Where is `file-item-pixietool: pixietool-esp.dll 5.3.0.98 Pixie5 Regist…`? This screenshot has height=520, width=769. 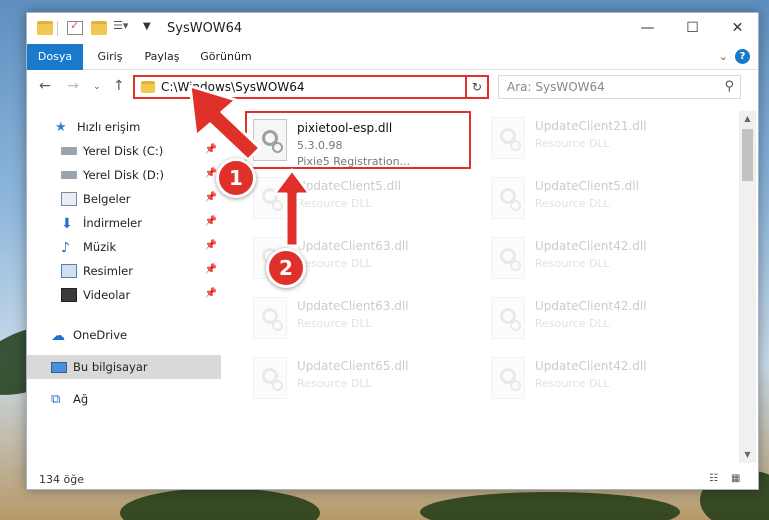
file-item-pixietool: pixietool-esp.dll 5.3.0.98 Pixie5 Regist… is located at coordinates (358, 140).